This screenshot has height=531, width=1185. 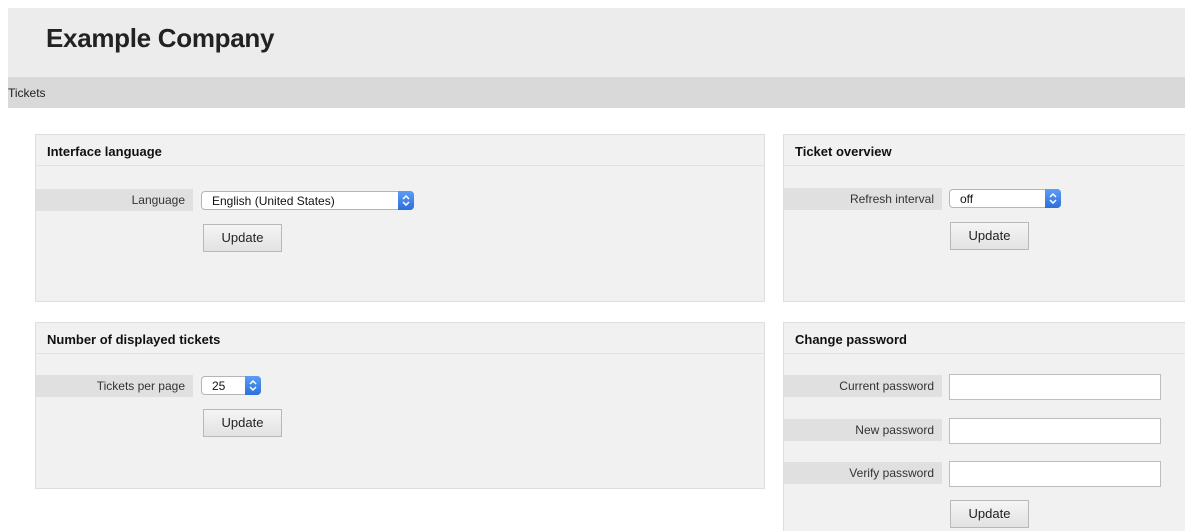 What do you see at coordinates (400, 150) in the screenshot?
I see `panel-header: Interface language` at bounding box center [400, 150].